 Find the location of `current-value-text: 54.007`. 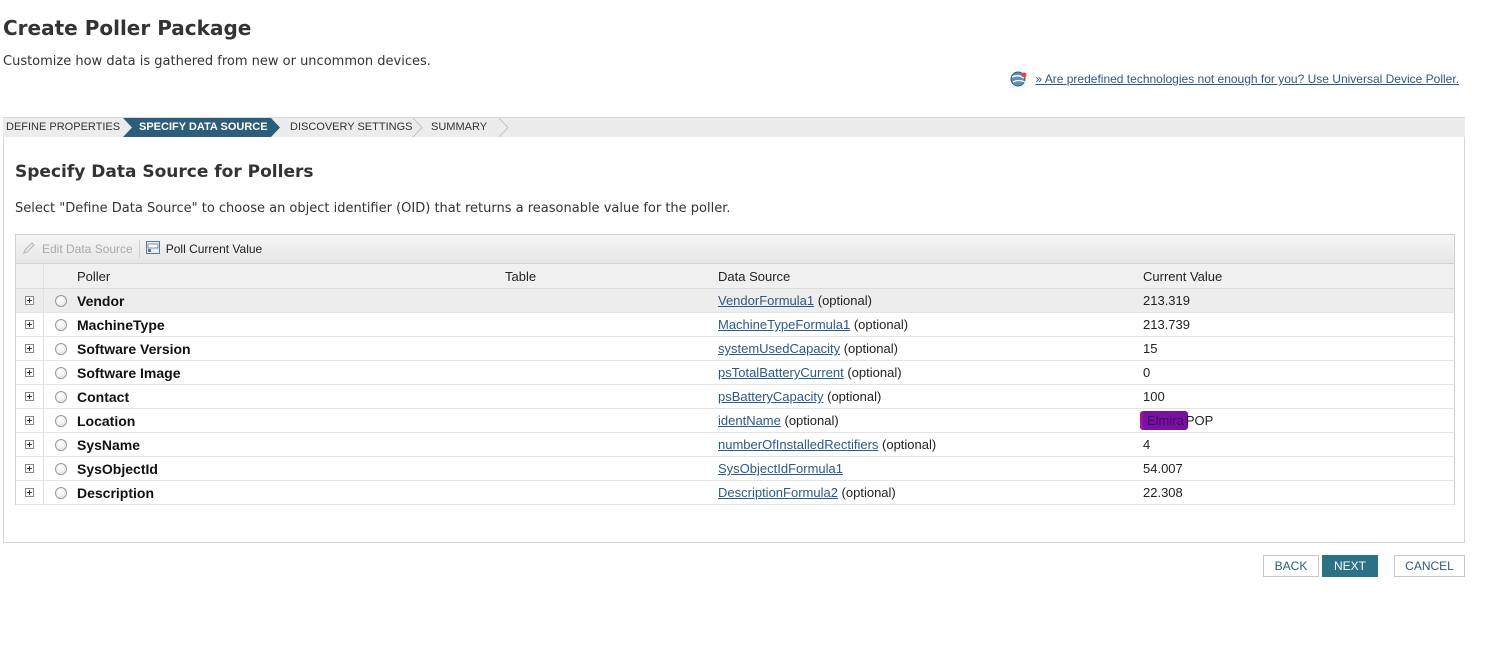

current-value-text: 54.007 is located at coordinates (1163, 468).